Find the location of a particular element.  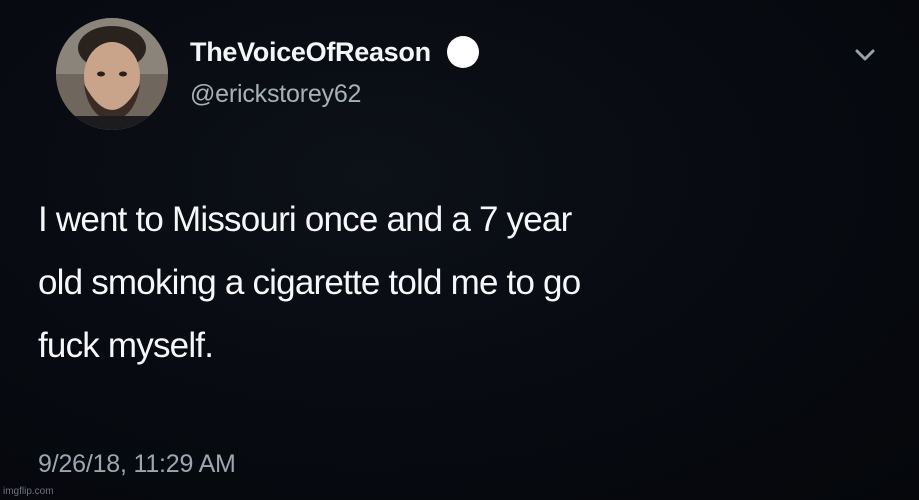

tweet-timestamp: 9/26/18, 11:29 AM is located at coordinates (137, 464).